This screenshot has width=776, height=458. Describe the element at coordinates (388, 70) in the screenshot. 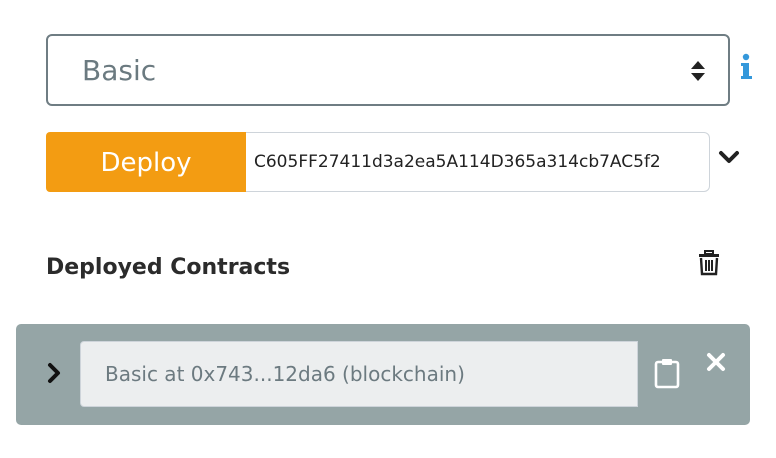

I see `contract-select: Basic` at that location.